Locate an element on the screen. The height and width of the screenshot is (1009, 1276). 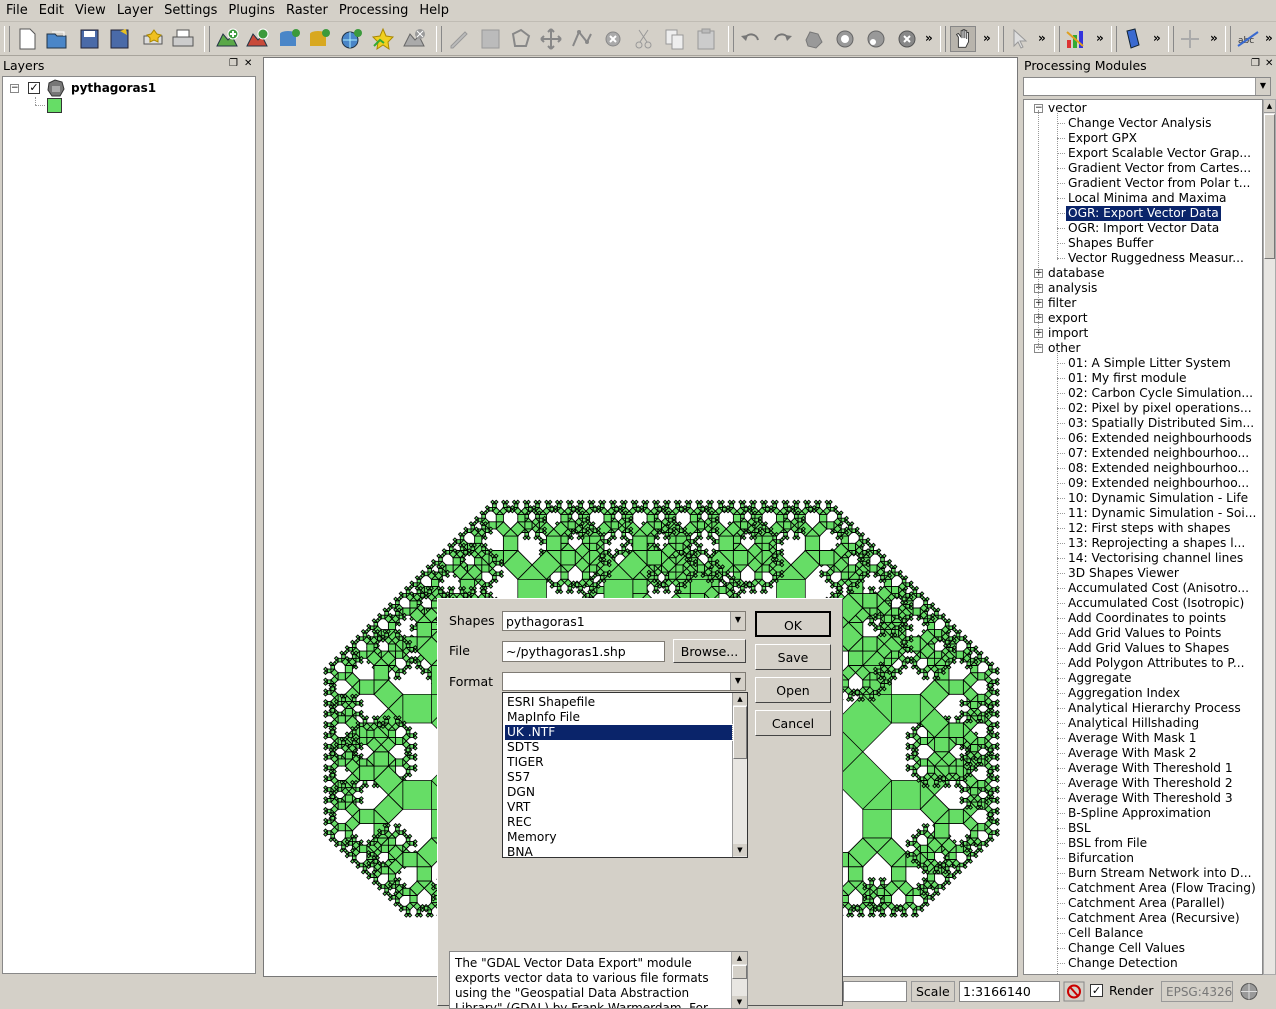
scroll-down-icon: ▼ is located at coordinates (739, 1002).